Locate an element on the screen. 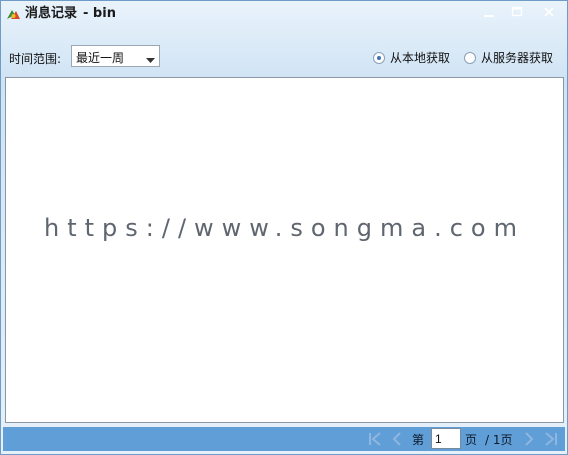 This screenshot has width=568, height=455. window-title-user: - bin is located at coordinates (99, 13).